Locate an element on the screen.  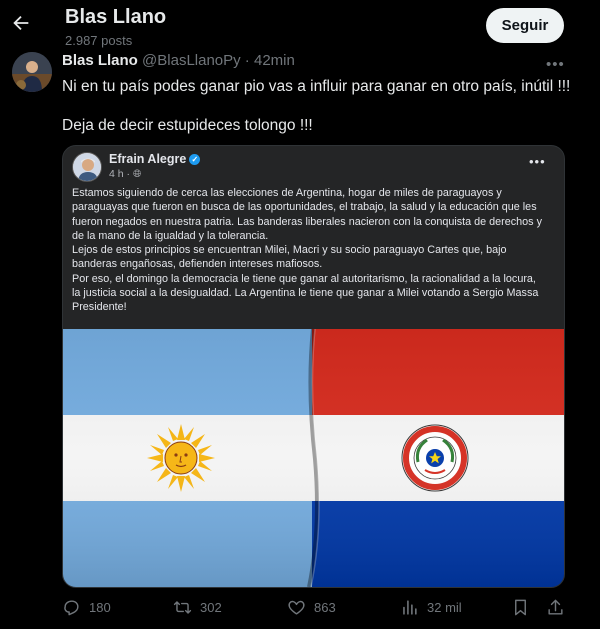
tweet-line: Deja de decir estupideces tolongo !!! is located at coordinates (187, 125).